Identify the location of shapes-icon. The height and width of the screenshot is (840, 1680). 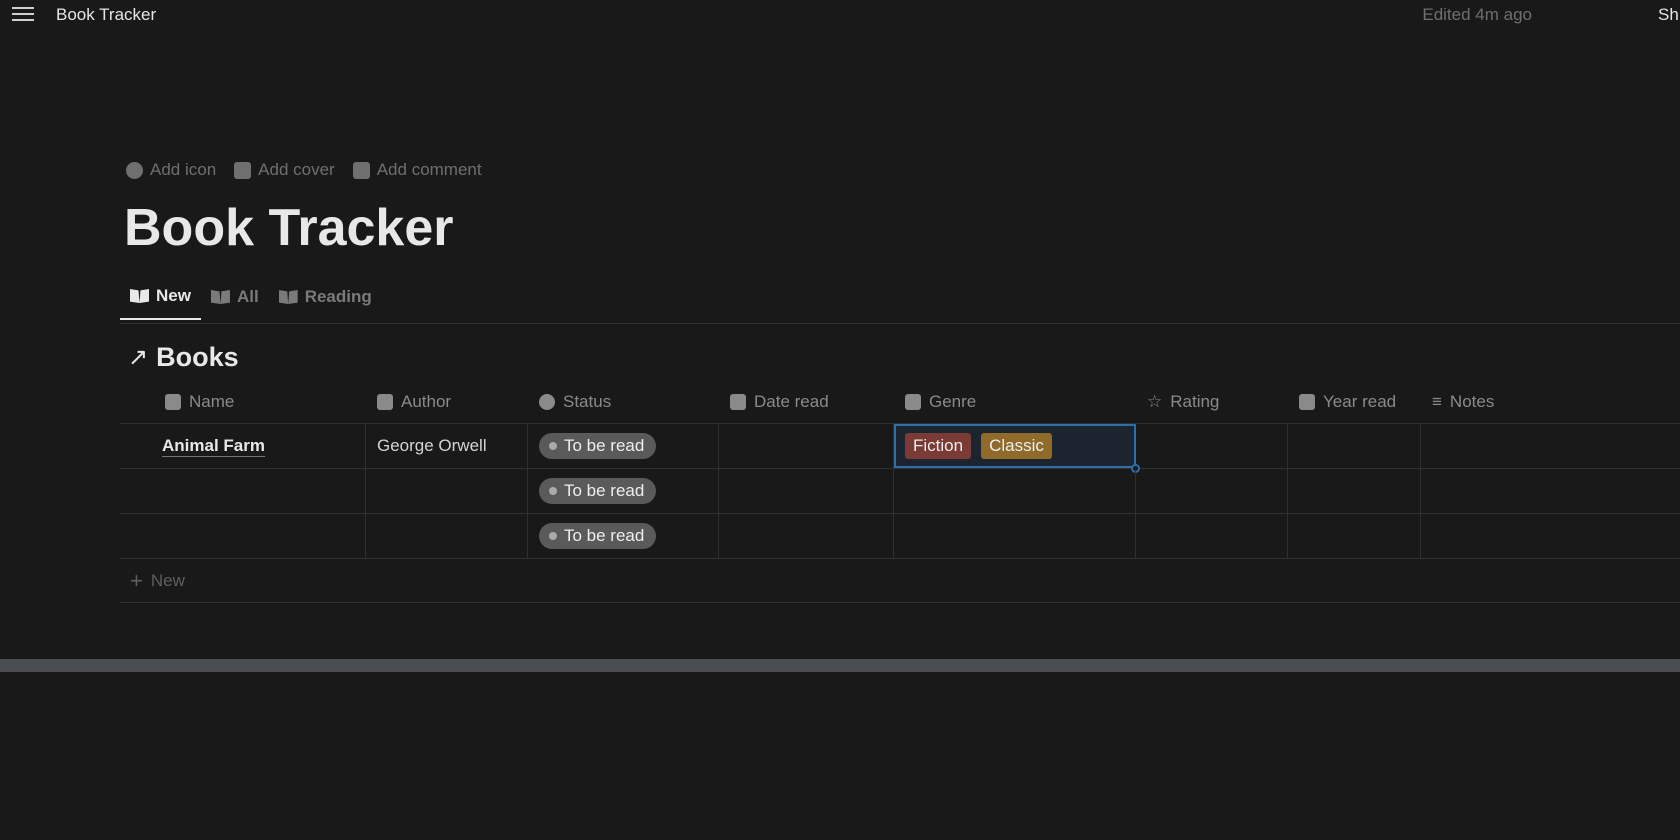
(913, 401).